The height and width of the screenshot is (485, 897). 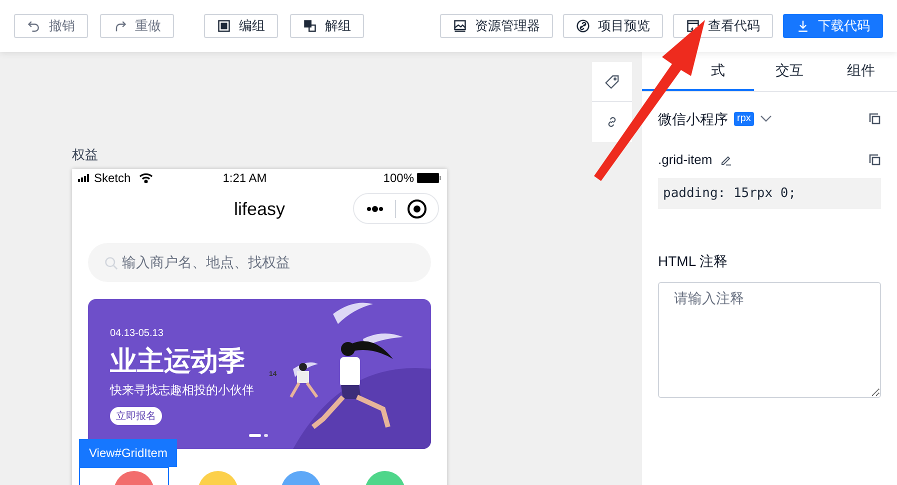 I want to click on link-icon, so click(x=583, y=26).